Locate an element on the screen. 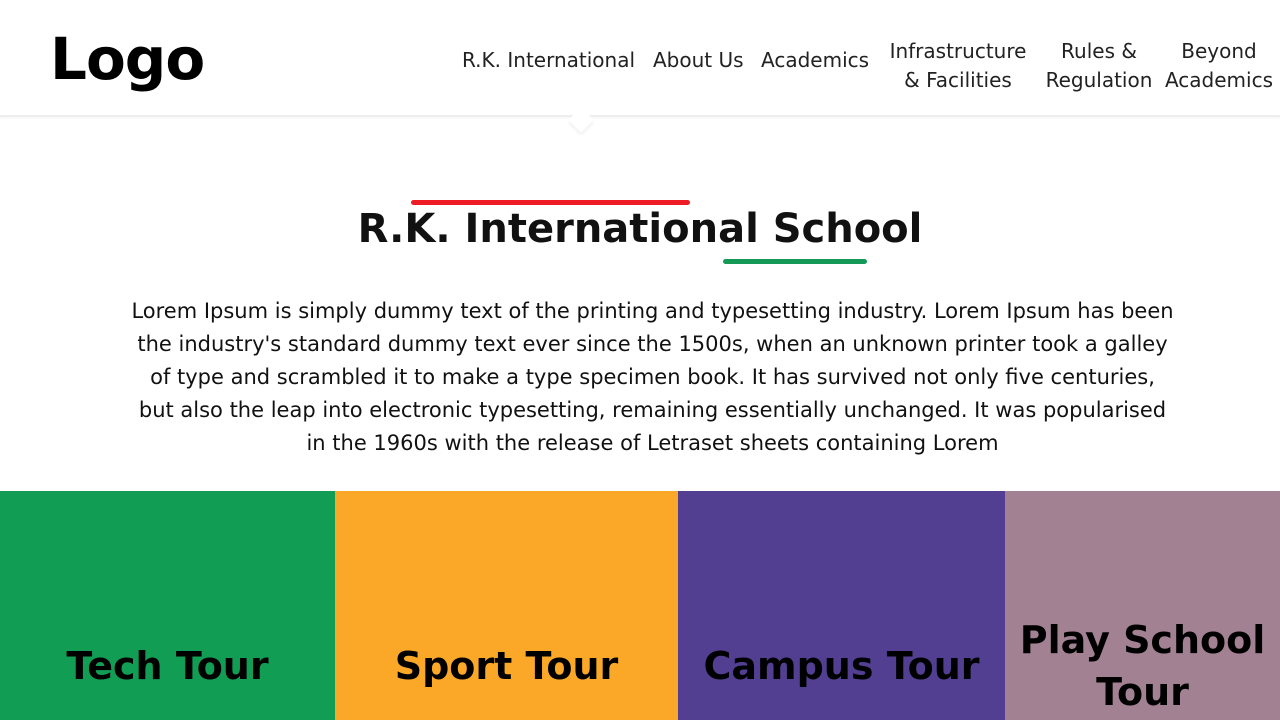 This screenshot has height=720, width=1280. tile-tech-tour: Tech Tour is located at coordinates (167, 605).